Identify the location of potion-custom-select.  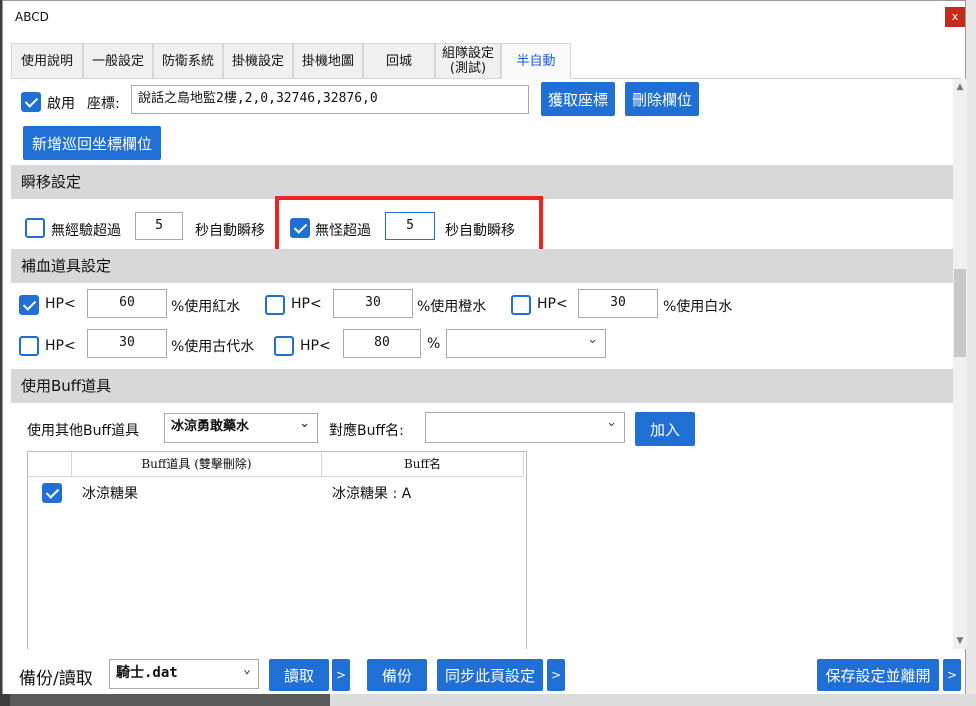
(526, 343).